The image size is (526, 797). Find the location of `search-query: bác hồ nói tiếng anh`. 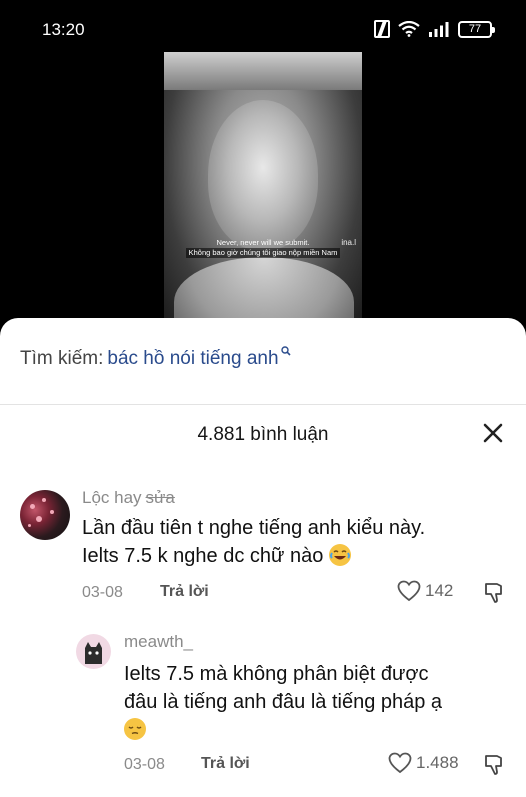

search-query: bác hồ nói tiếng anh is located at coordinates (192, 358).